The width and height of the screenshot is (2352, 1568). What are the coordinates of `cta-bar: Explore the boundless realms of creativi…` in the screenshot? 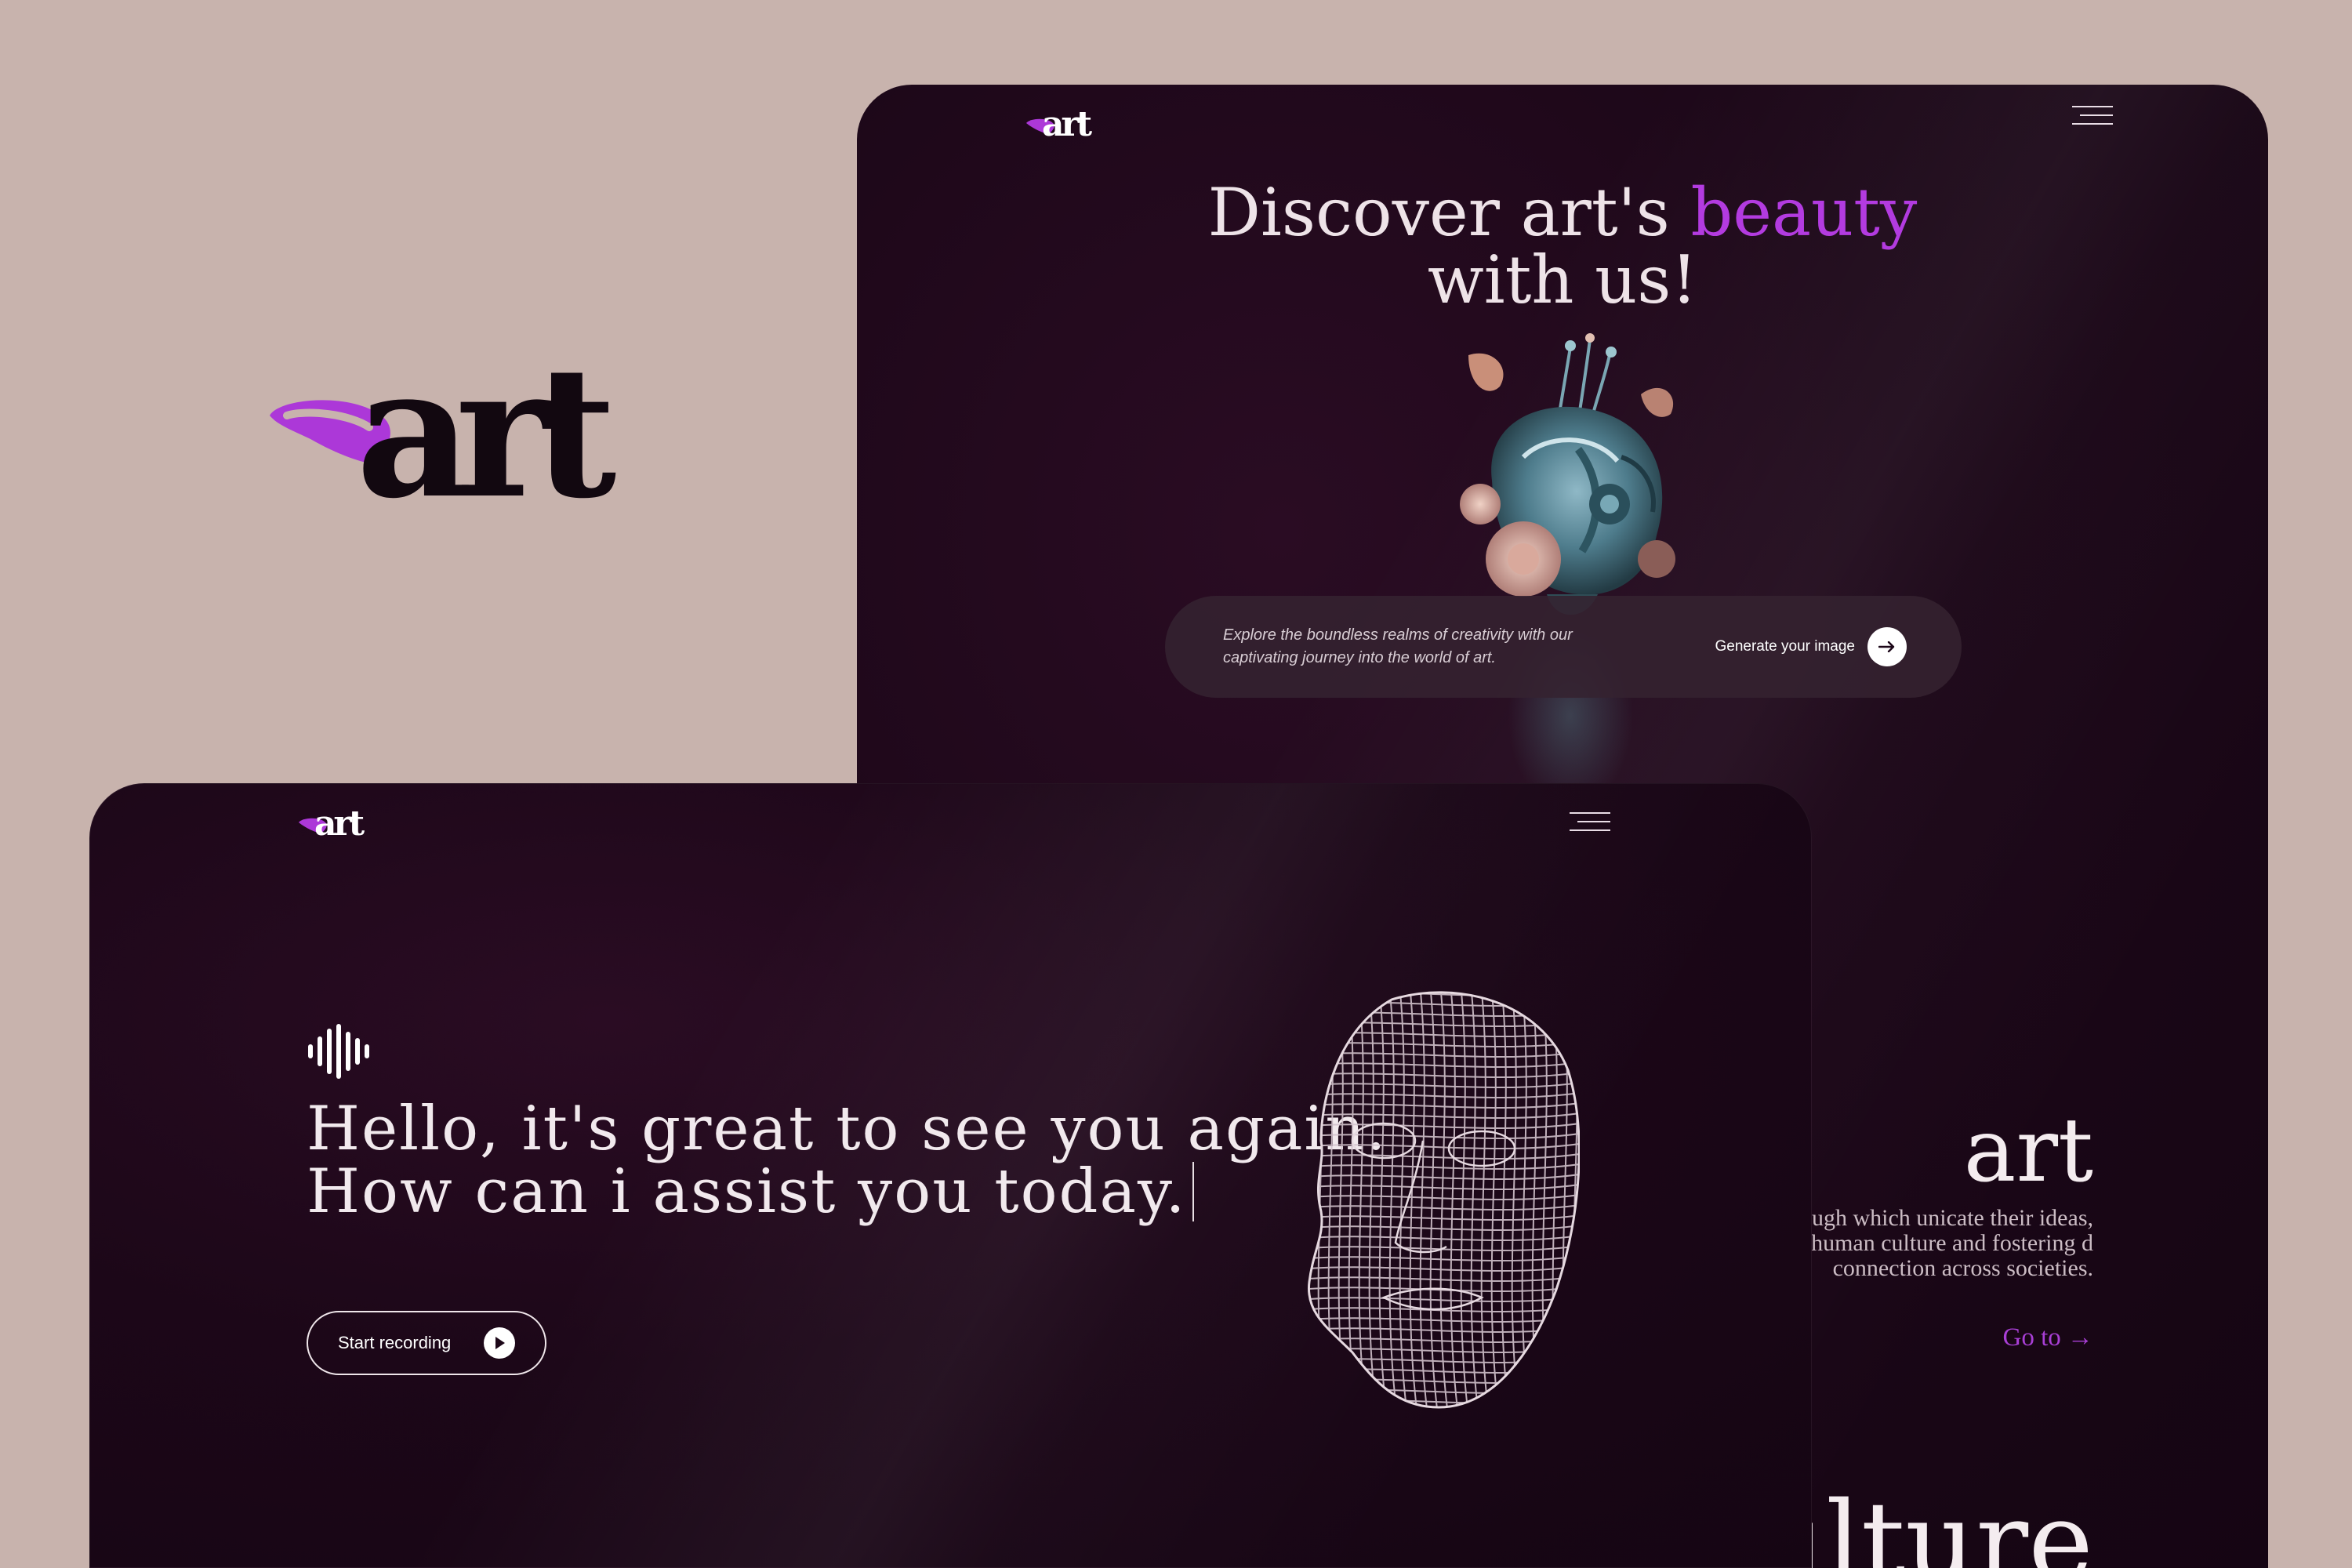 It's located at (1563, 647).